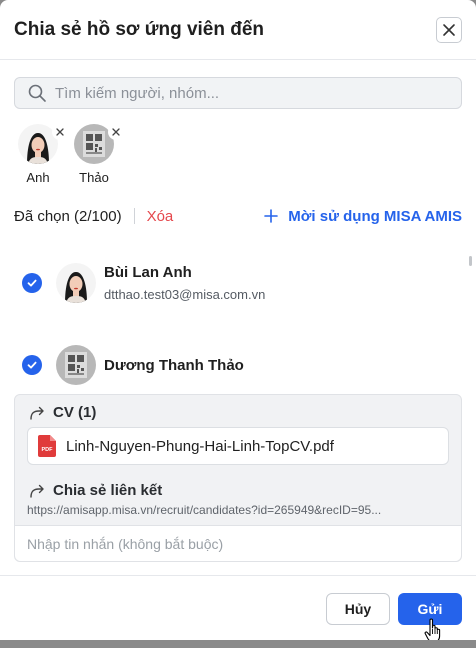 Image resolution: width=476 pixels, height=648 pixels. I want to click on pdf-badge-text: PDF, so click(48, 450).